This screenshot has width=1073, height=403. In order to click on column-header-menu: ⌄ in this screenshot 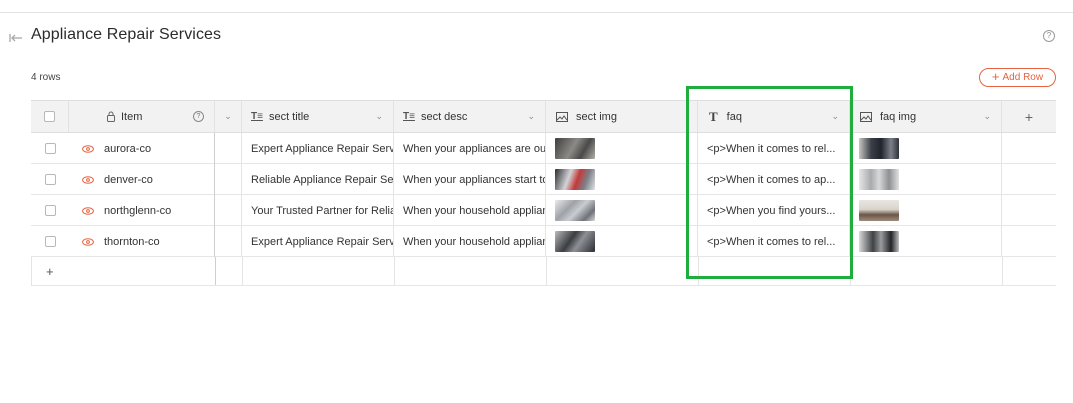, I will do `click(228, 116)`.